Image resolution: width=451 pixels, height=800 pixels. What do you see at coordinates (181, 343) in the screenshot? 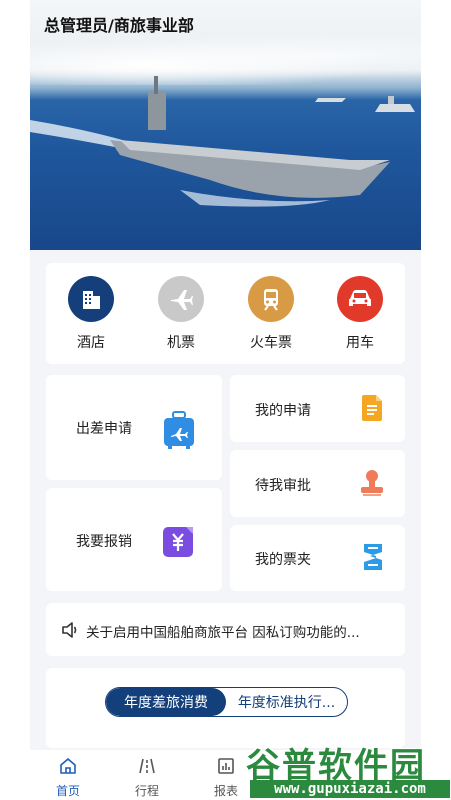
I see `service-flight-label: 机票` at bounding box center [181, 343].